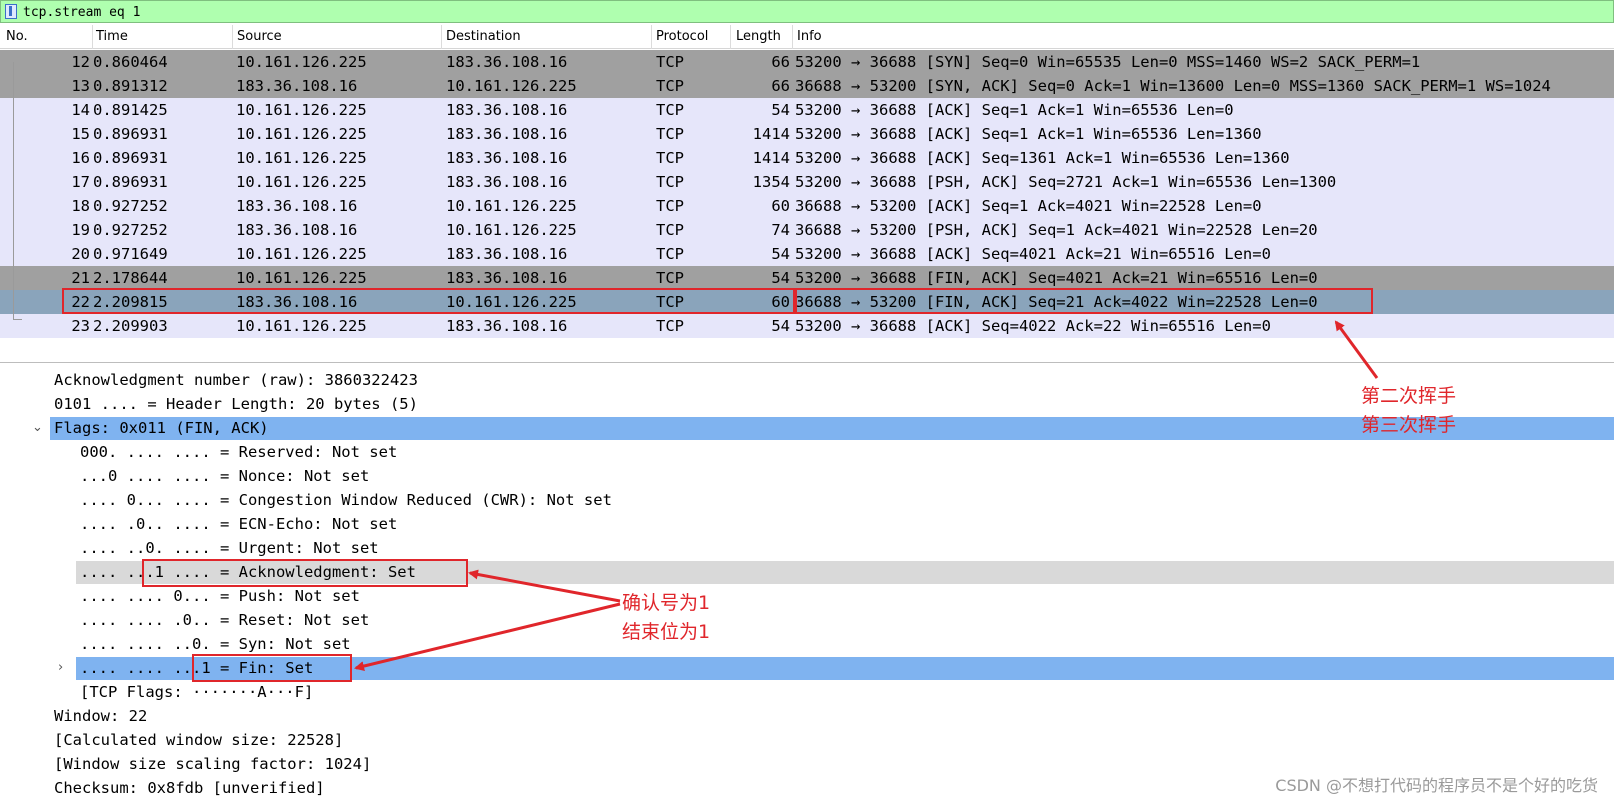 Image resolution: width=1614 pixels, height=806 pixels. Describe the element at coordinates (130, 230) in the screenshot. I see `packet-time: 0.927252` at that location.